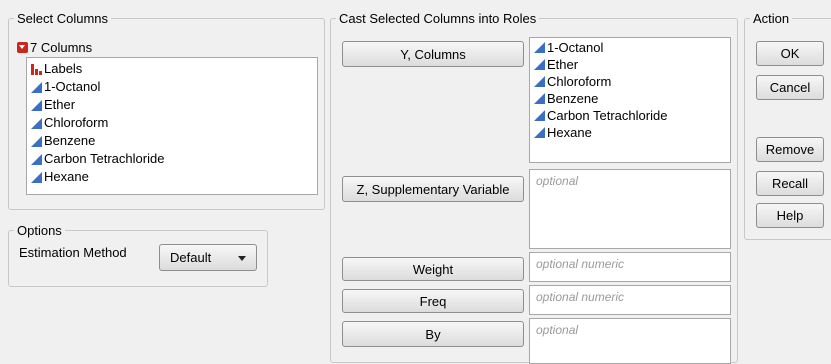  What do you see at coordinates (433, 269) in the screenshot?
I see `weight-button: Weight` at bounding box center [433, 269].